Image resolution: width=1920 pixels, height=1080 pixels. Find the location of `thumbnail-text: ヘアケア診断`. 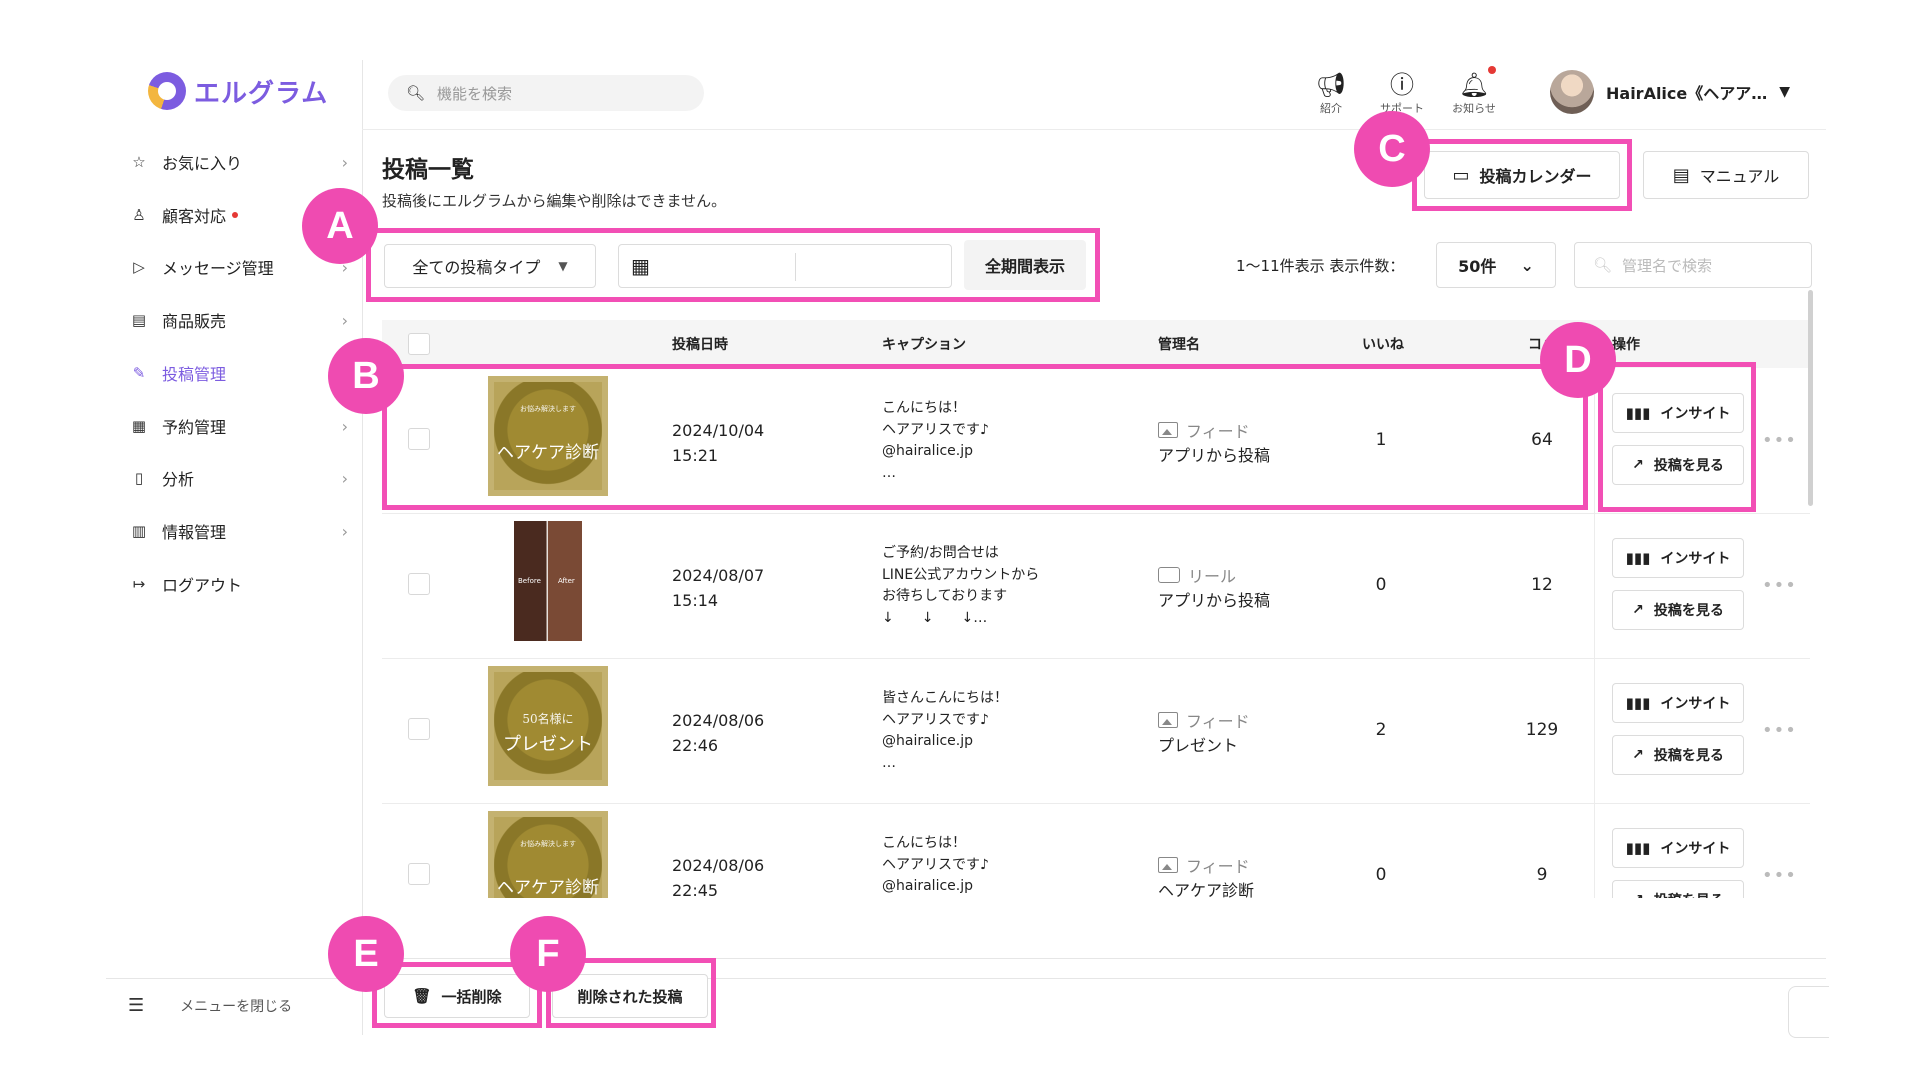

thumbnail-text: ヘアケア診断 is located at coordinates (548, 888).